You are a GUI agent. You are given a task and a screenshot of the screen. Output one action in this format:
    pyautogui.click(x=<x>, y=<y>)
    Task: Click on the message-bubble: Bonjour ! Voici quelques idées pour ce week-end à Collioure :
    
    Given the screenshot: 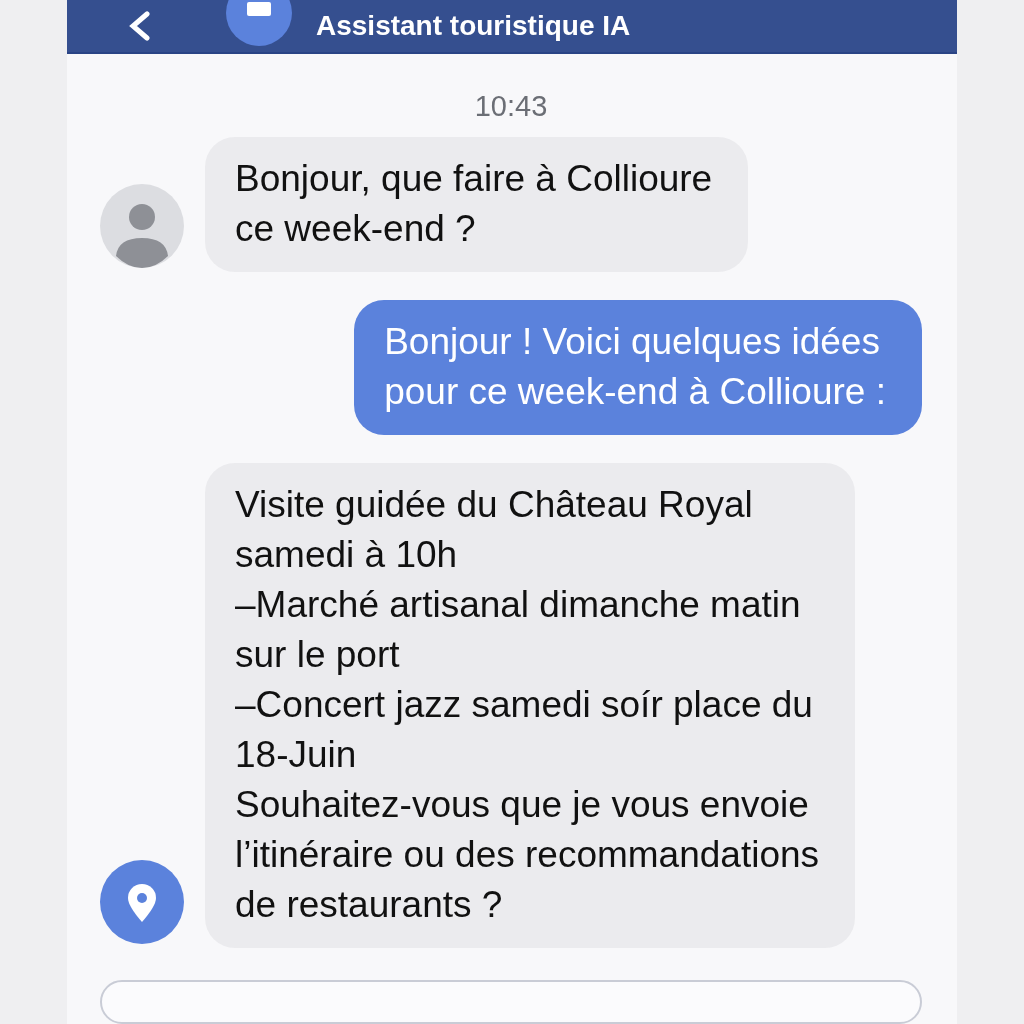 What is the action you would take?
    pyautogui.click(x=638, y=368)
    